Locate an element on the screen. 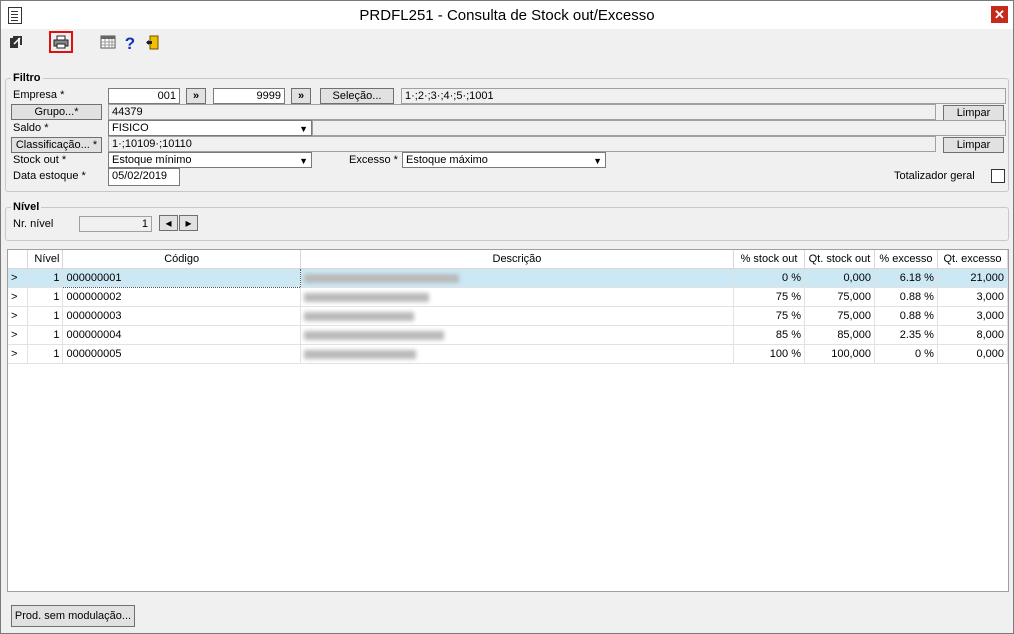 The height and width of the screenshot is (634, 1014). saldo-select-value: FISICO is located at coordinates (130, 128).